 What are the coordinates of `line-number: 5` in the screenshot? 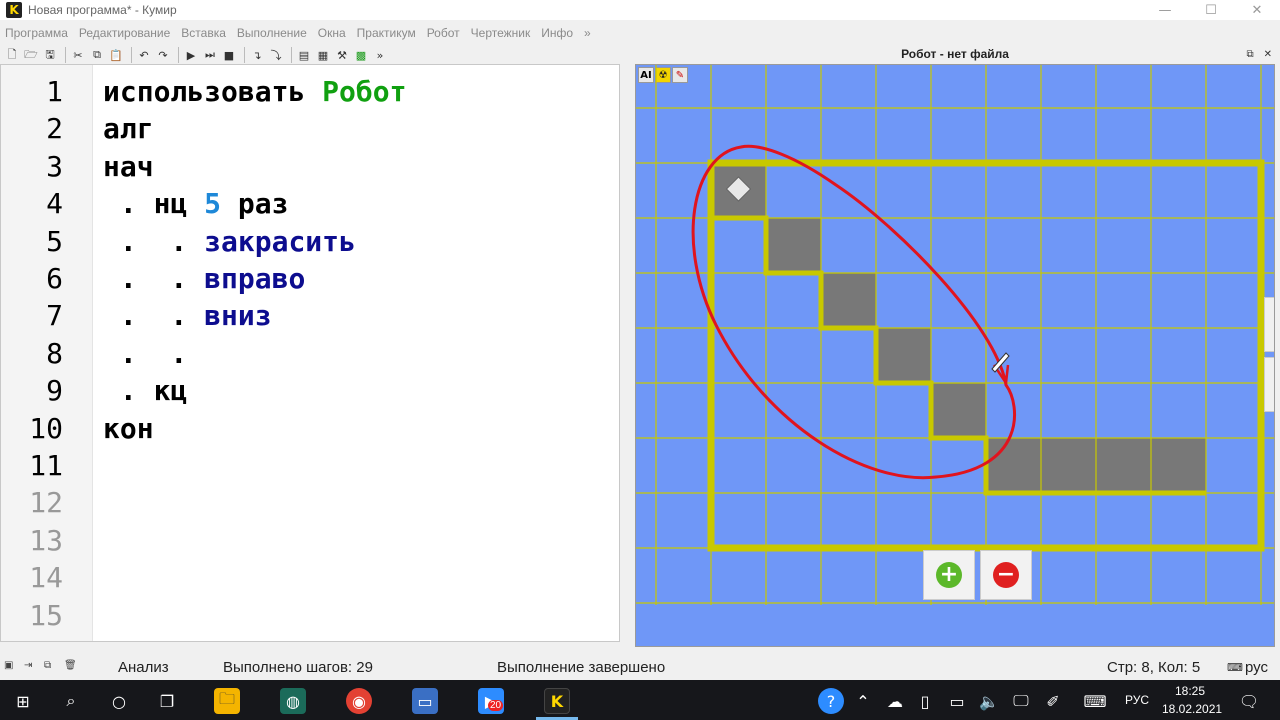 It's located at (54, 241).